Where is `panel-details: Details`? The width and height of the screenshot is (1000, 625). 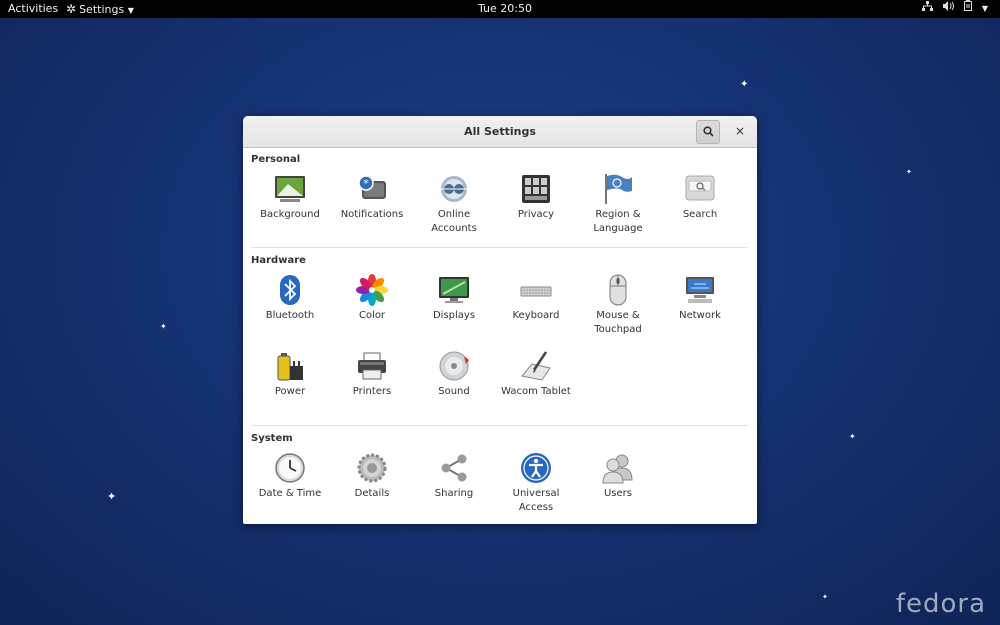 panel-details: Details is located at coordinates (372, 476).